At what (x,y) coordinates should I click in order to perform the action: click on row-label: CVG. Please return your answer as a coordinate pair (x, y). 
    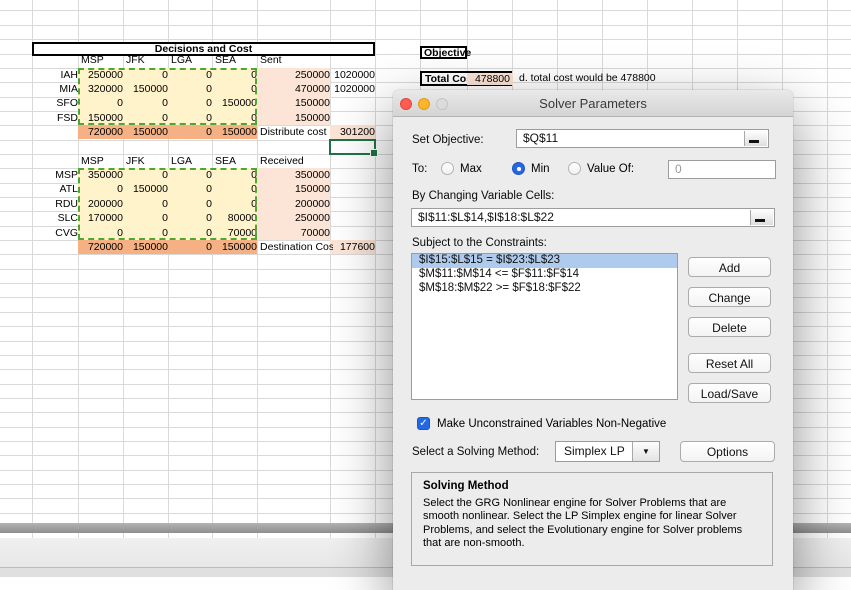
    Looking at the image, I should click on (56, 233).